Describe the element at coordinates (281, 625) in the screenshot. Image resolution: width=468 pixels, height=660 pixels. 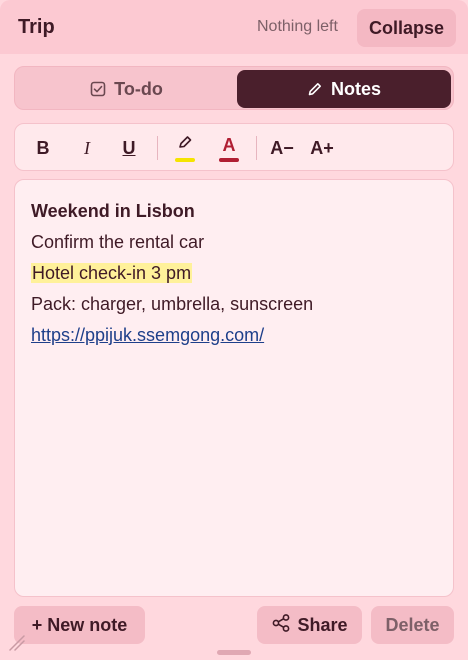
I see `share-icon` at that location.